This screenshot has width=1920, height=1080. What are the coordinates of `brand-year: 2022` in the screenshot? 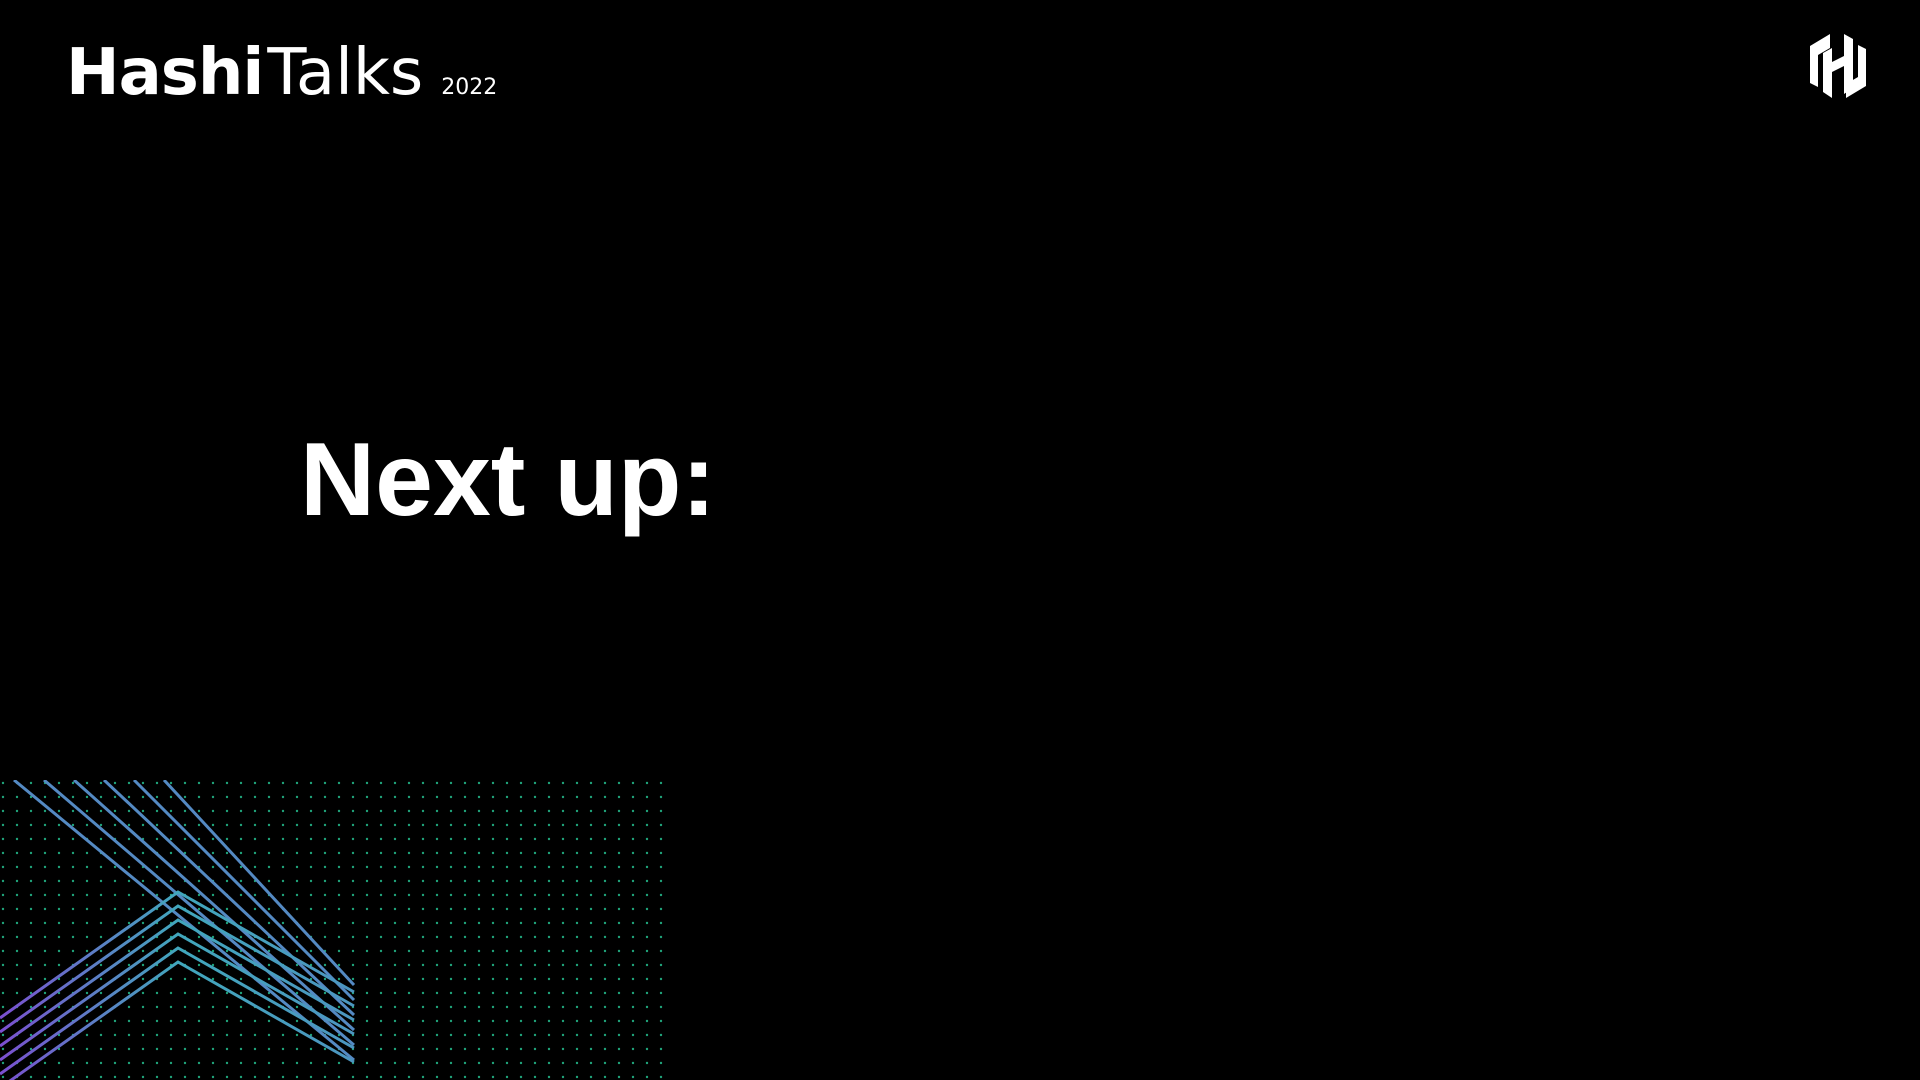 It's located at (469, 87).